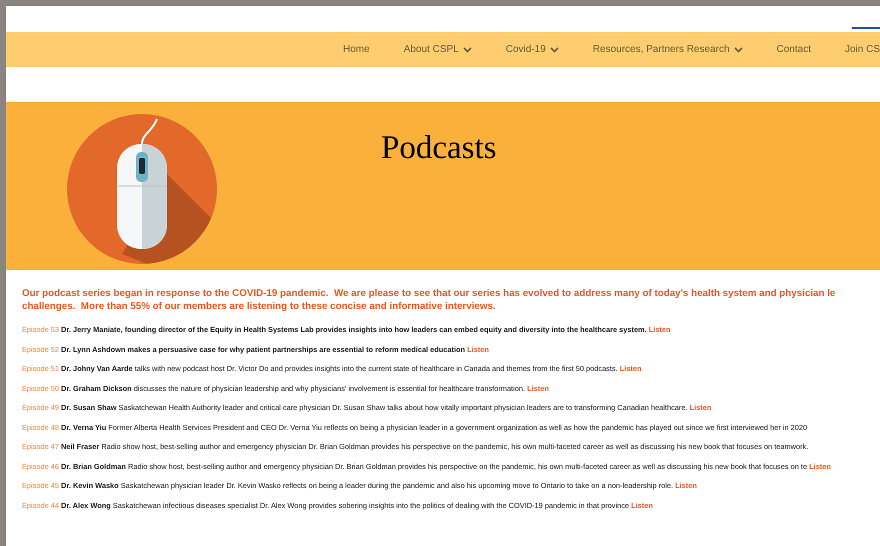  I want to click on nav-link: Covid-19, so click(532, 49).